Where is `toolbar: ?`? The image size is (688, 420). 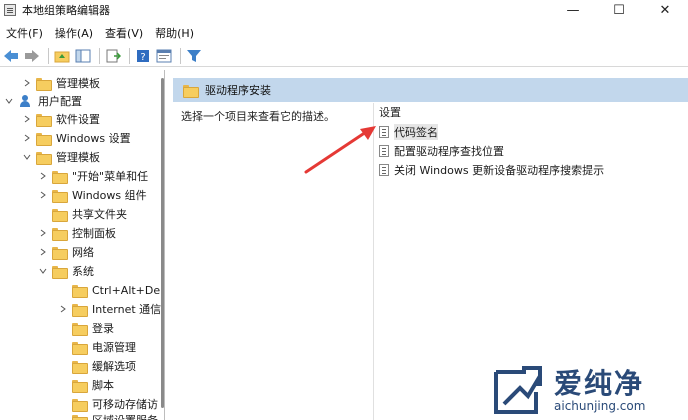 toolbar: ? is located at coordinates (344, 56).